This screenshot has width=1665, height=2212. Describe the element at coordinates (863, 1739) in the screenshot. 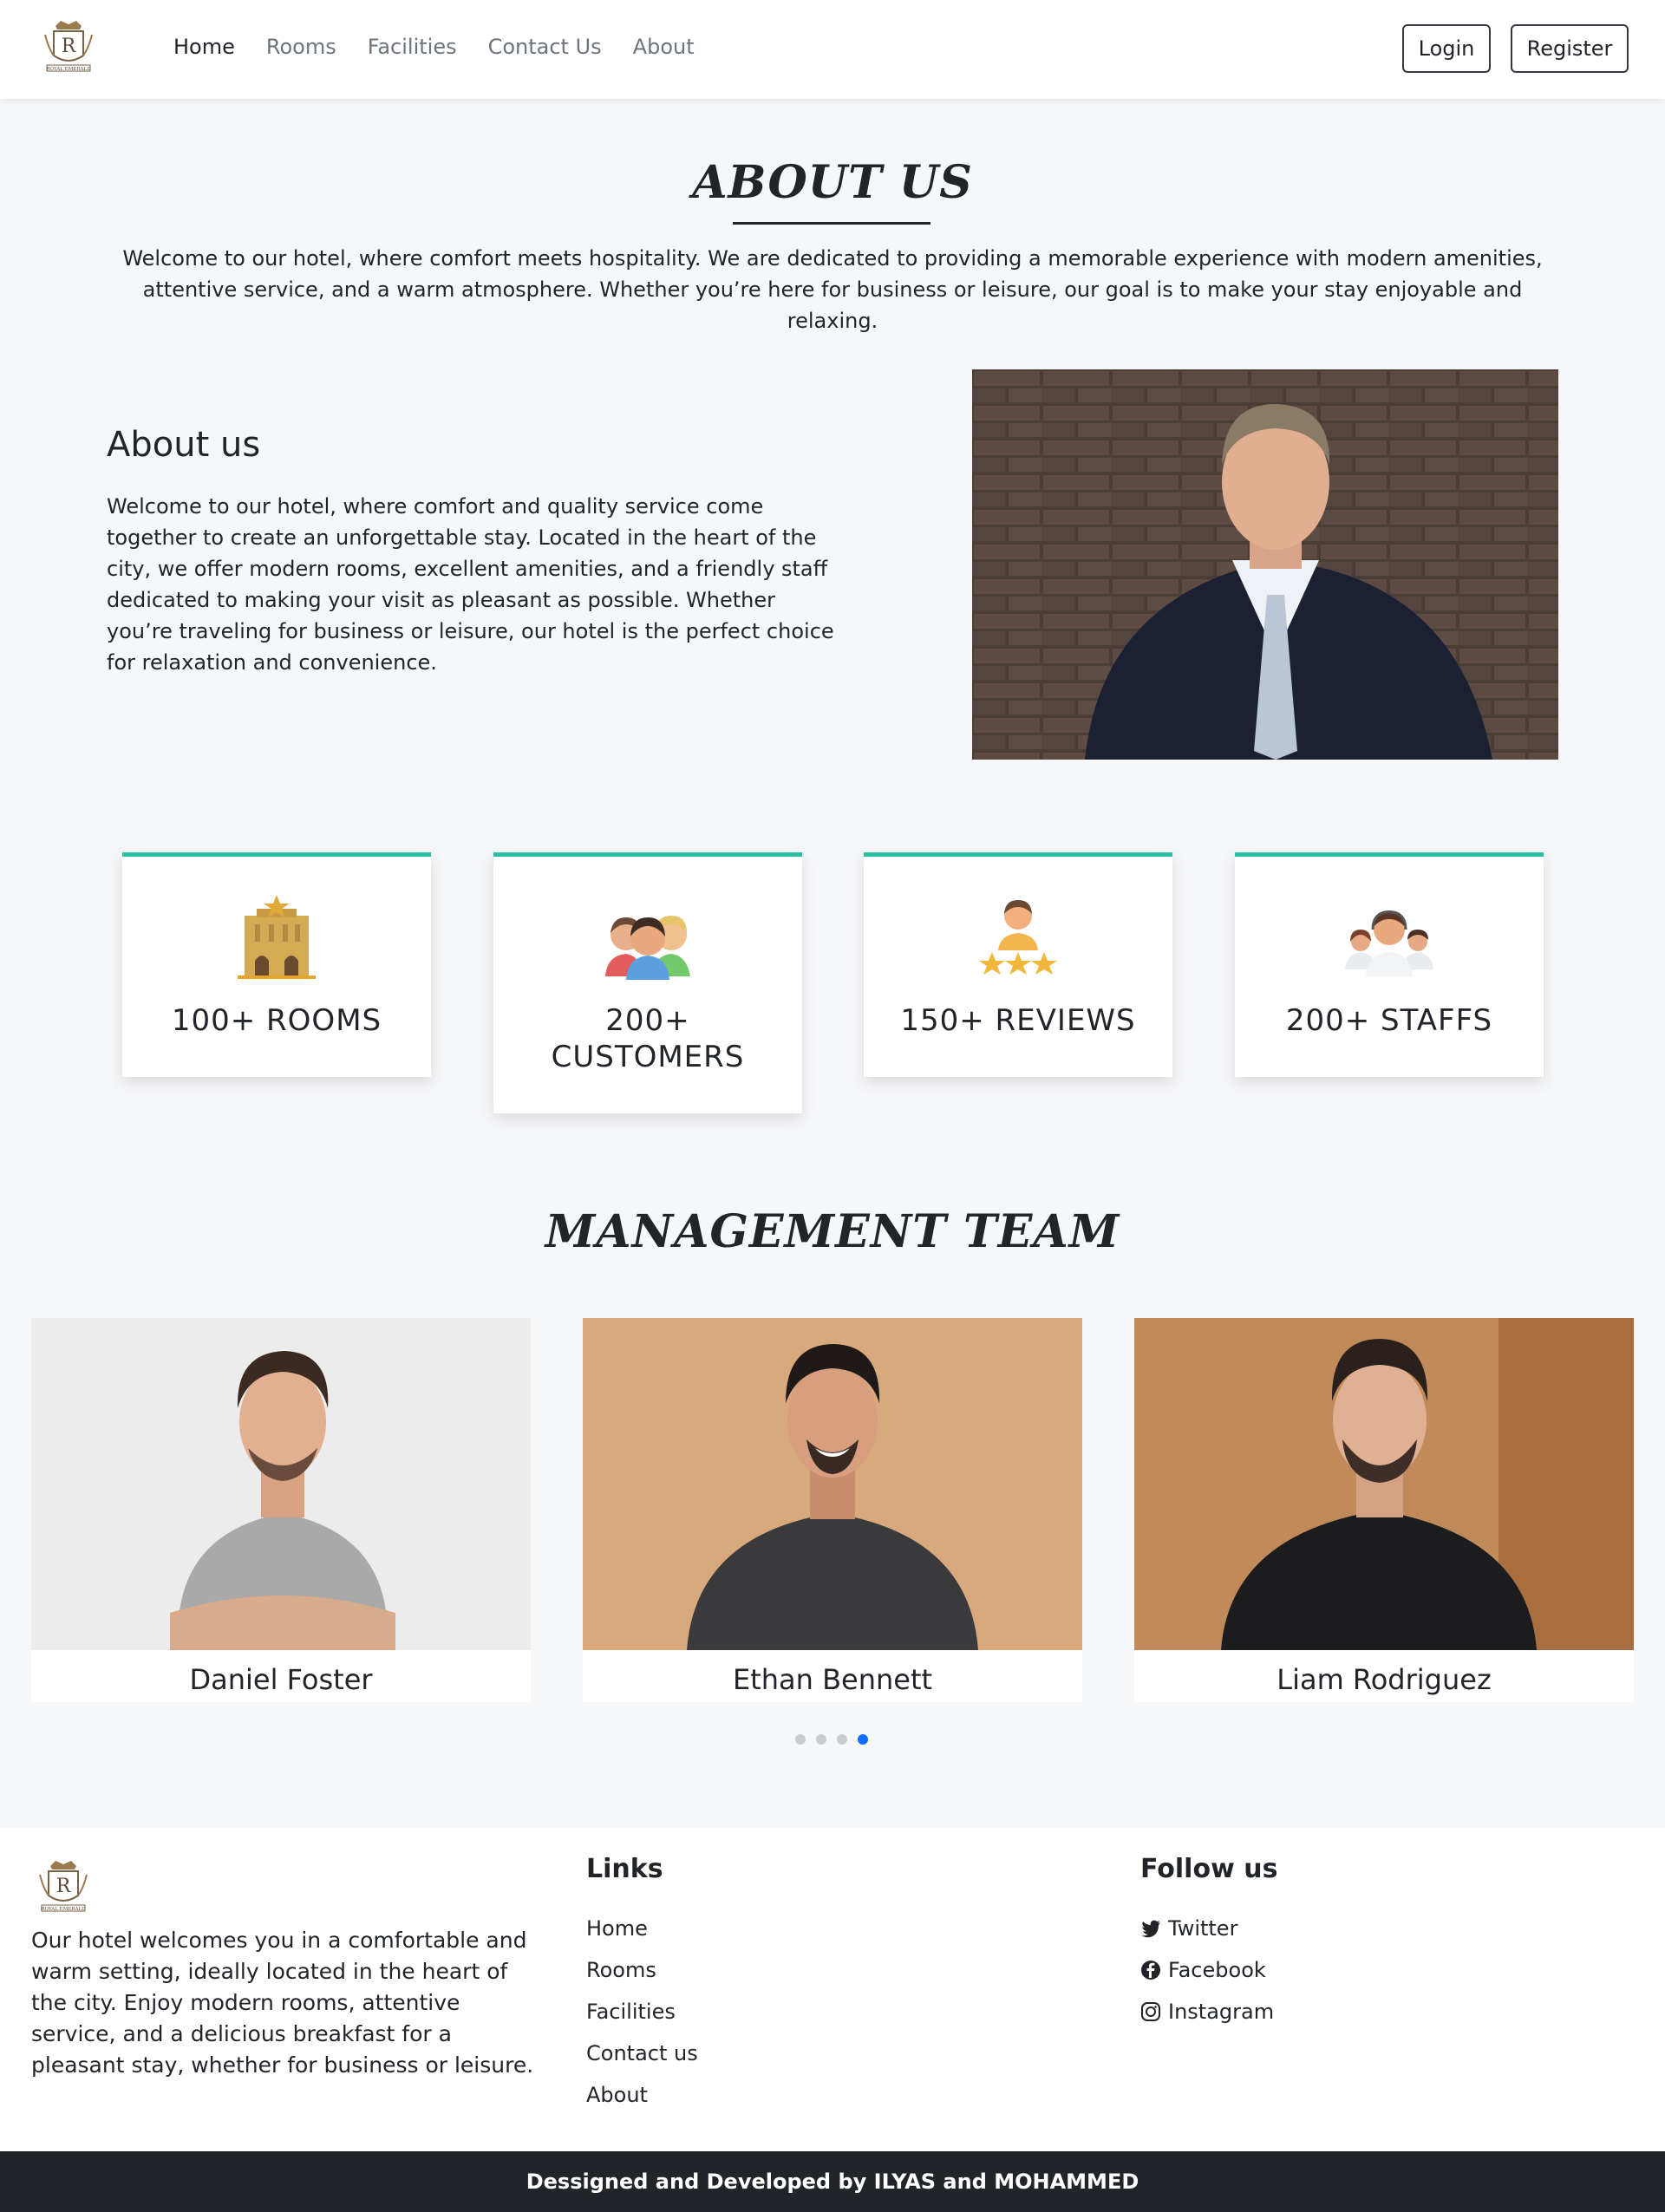

I see `carousel-dot-active` at that location.